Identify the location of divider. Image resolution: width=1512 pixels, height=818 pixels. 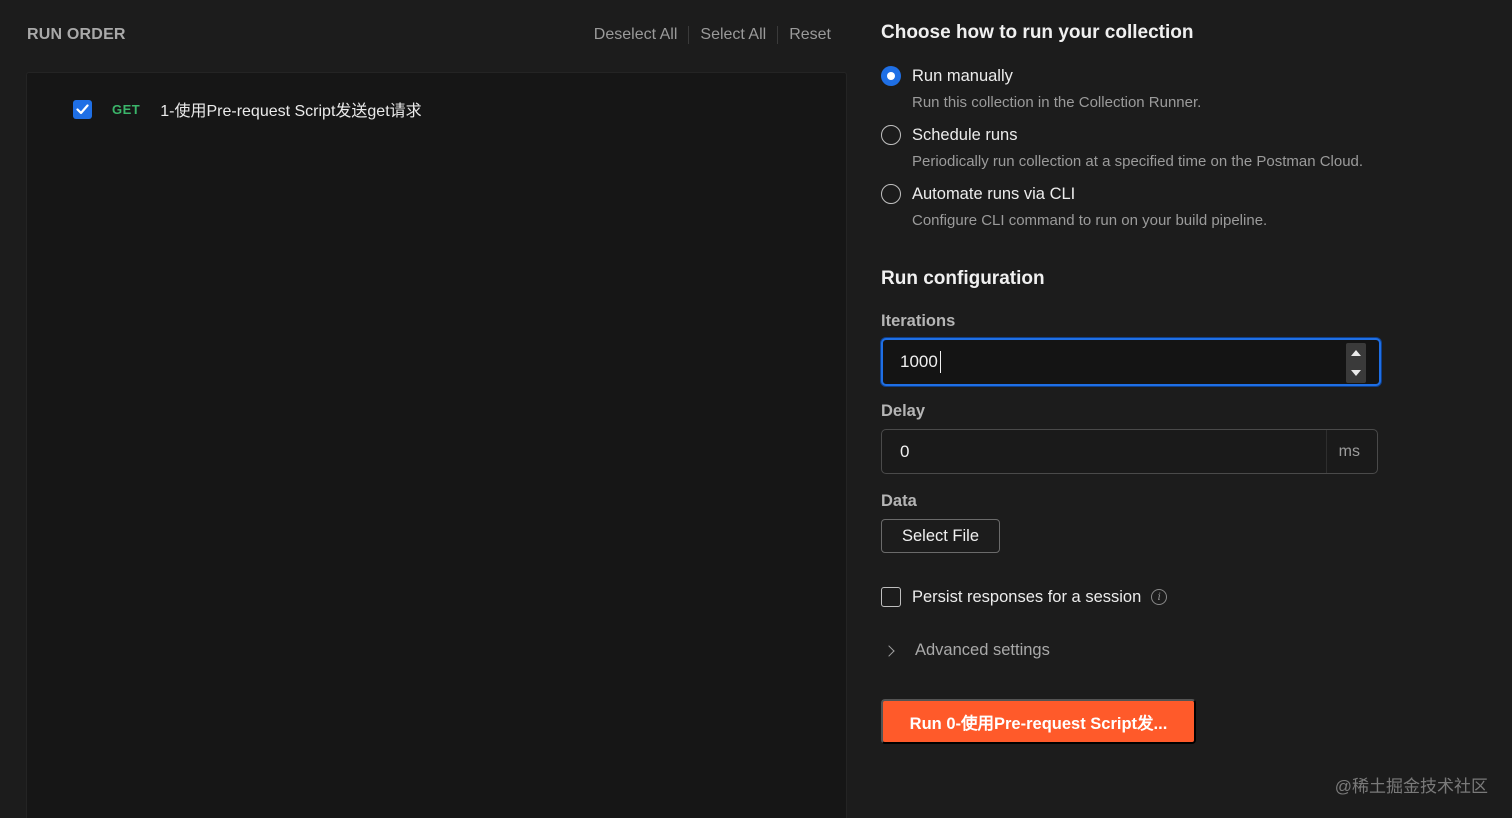
(1326, 451).